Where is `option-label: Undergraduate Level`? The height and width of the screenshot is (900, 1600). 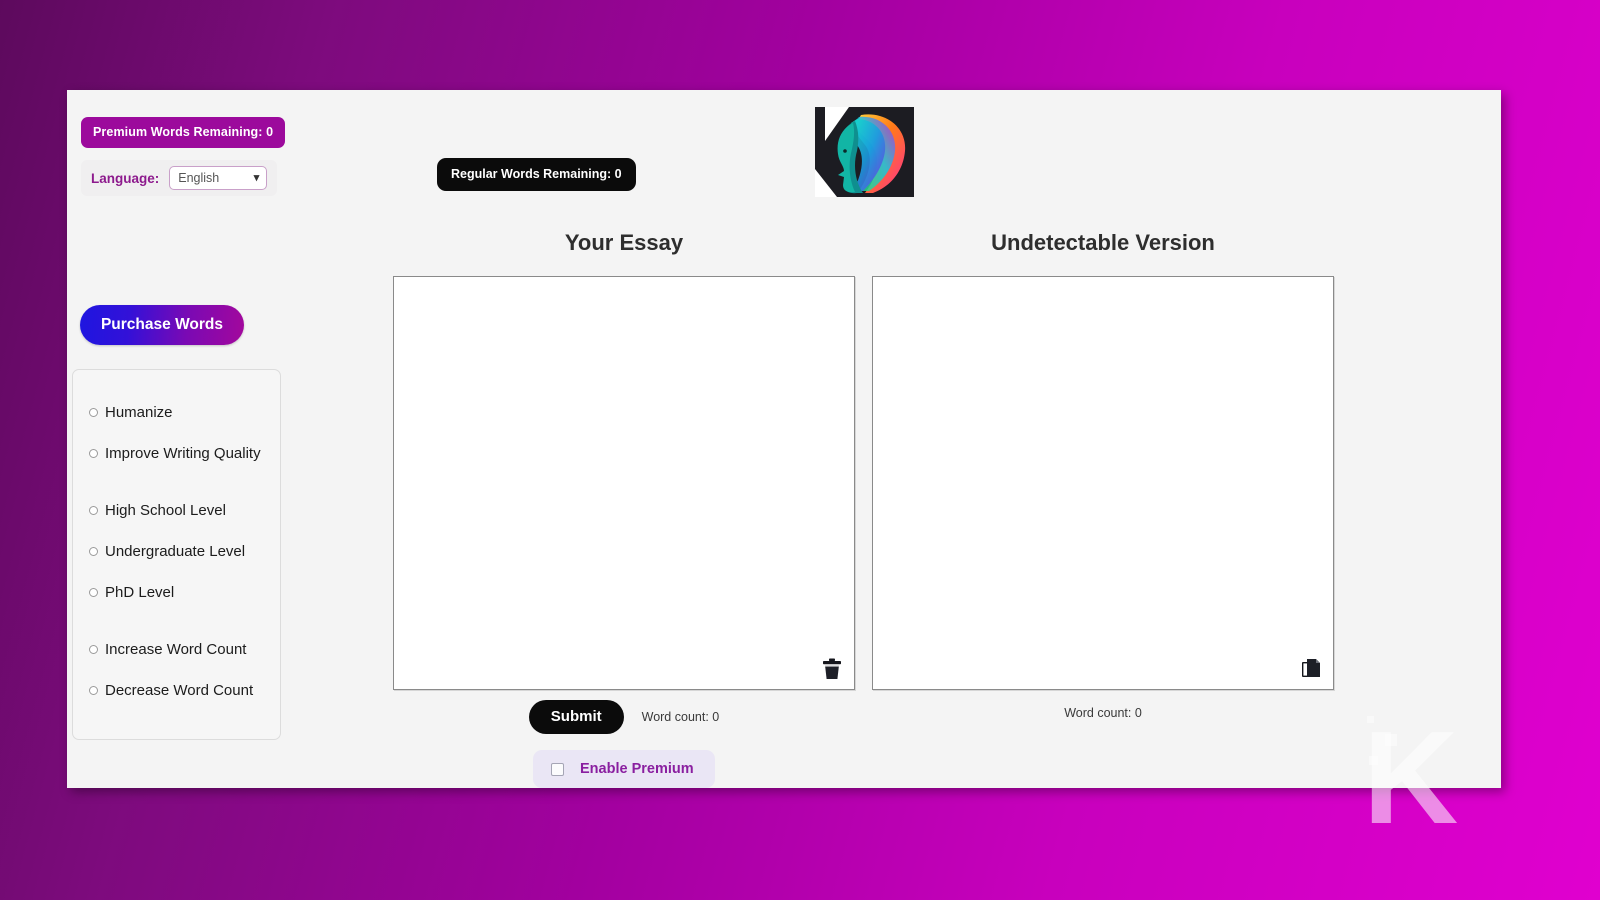
option-label: Undergraduate Level is located at coordinates (175, 551).